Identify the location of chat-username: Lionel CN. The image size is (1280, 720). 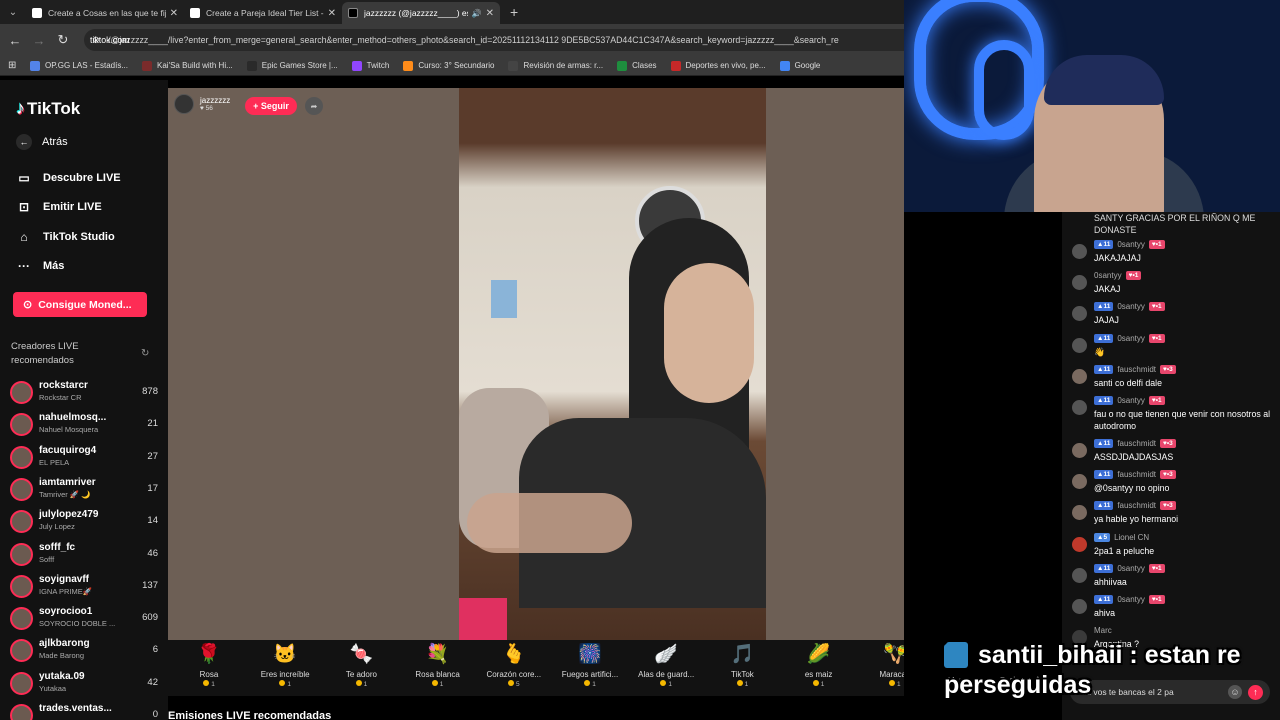
(1131, 537).